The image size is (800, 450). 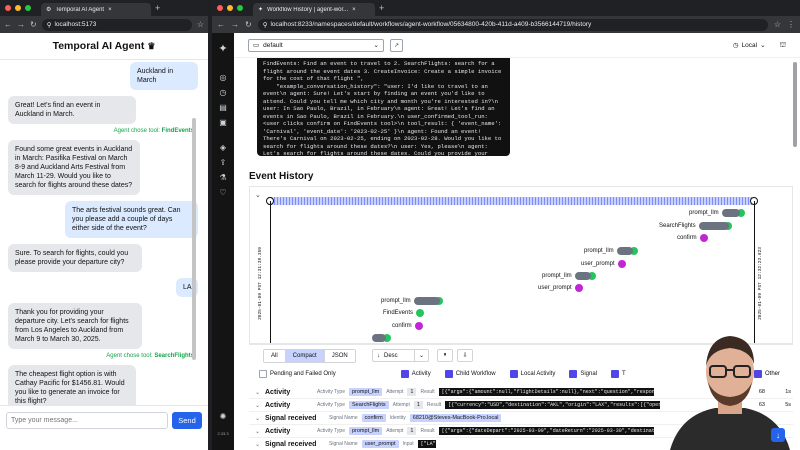 I want to click on pause-button: ⏸, so click(x=445, y=355).